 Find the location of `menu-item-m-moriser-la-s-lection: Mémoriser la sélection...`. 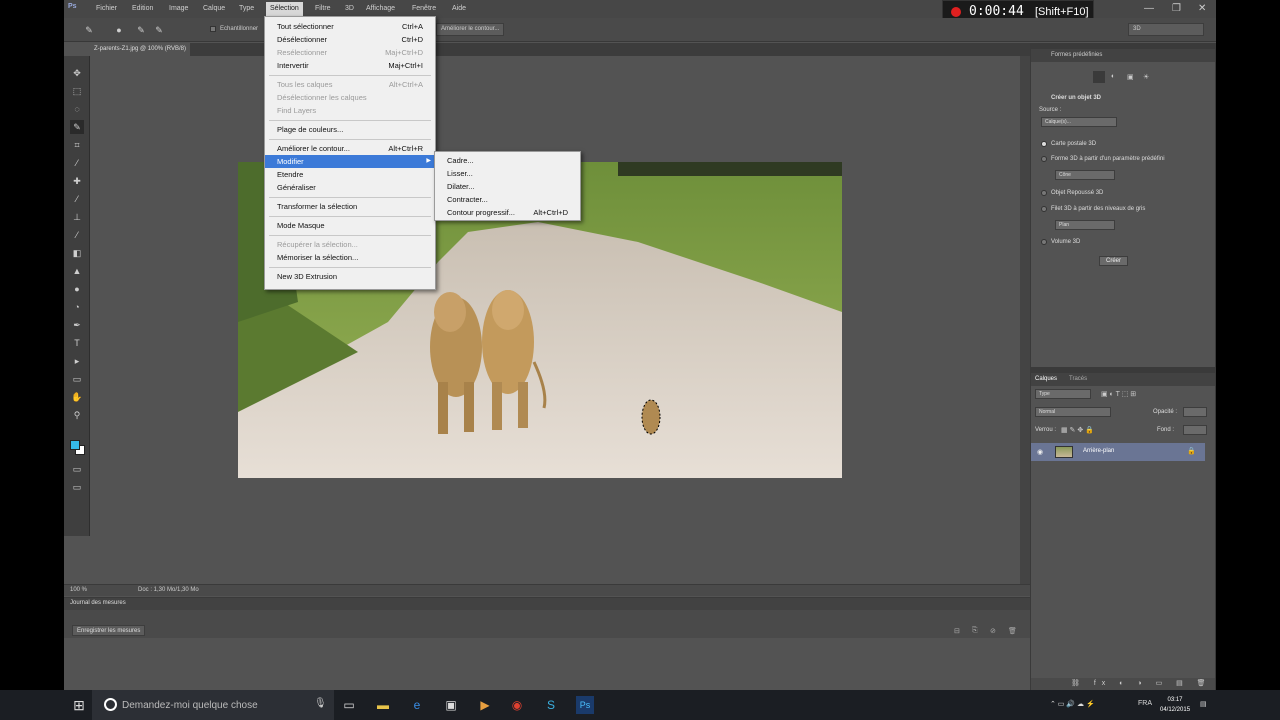

menu-item-m-moriser-la-s-lection: Mémoriser la sélection... is located at coordinates (350, 257).